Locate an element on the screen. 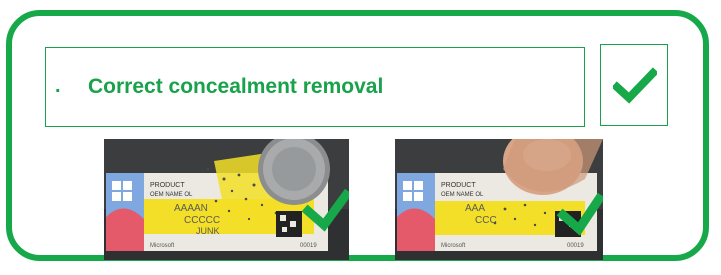 The image size is (721, 275). label-line-4: CCC is located at coordinates (486, 220).